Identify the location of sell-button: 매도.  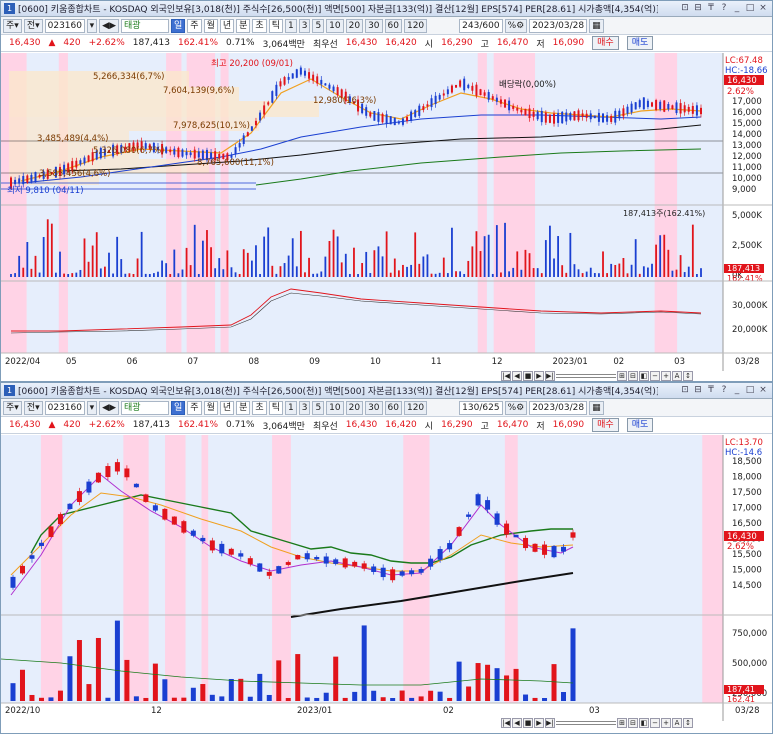
(640, 43).